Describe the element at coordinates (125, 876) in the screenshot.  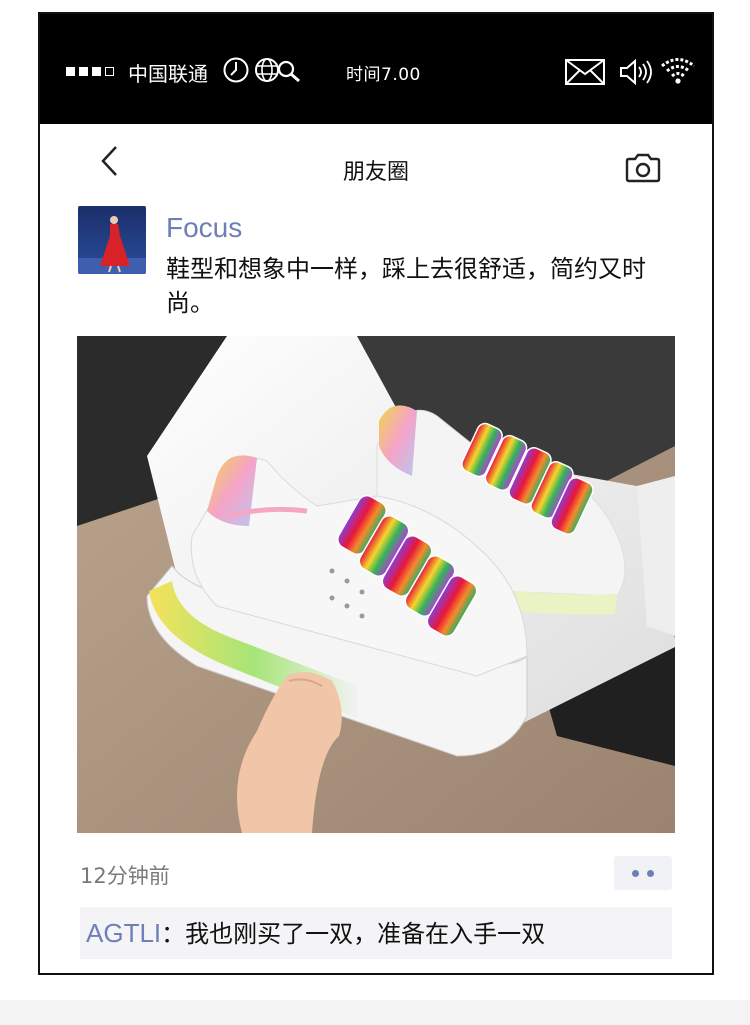
I see `post-time: 12分钟前` at that location.